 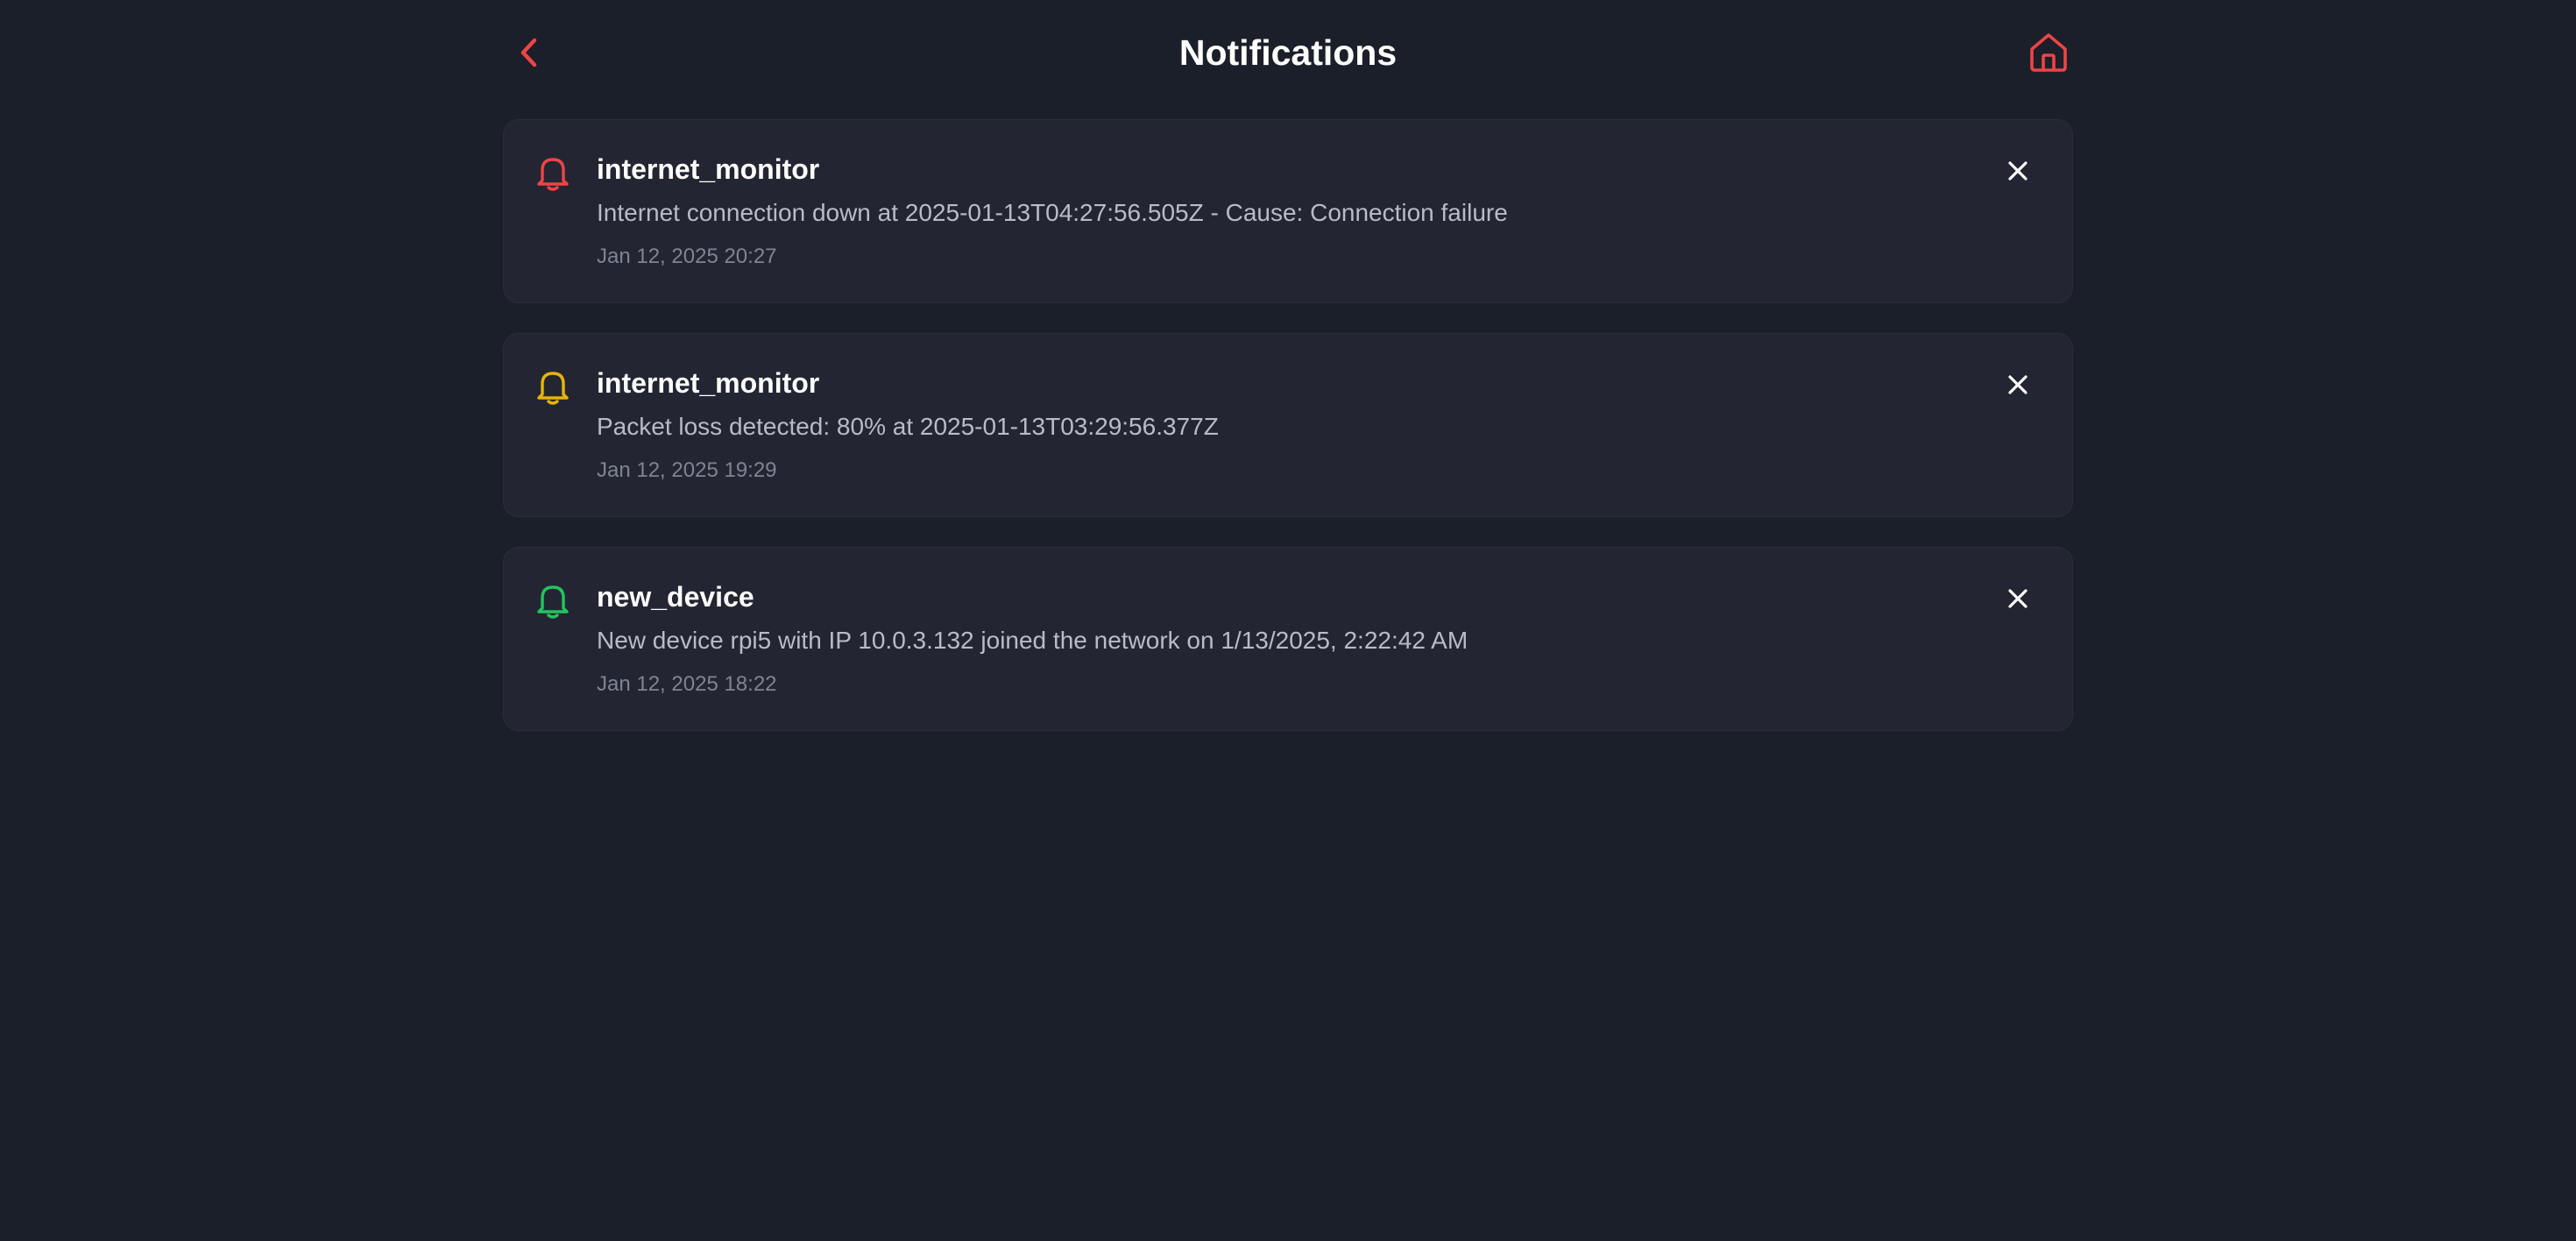 I want to click on home-button, so click(x=2048, y=52).